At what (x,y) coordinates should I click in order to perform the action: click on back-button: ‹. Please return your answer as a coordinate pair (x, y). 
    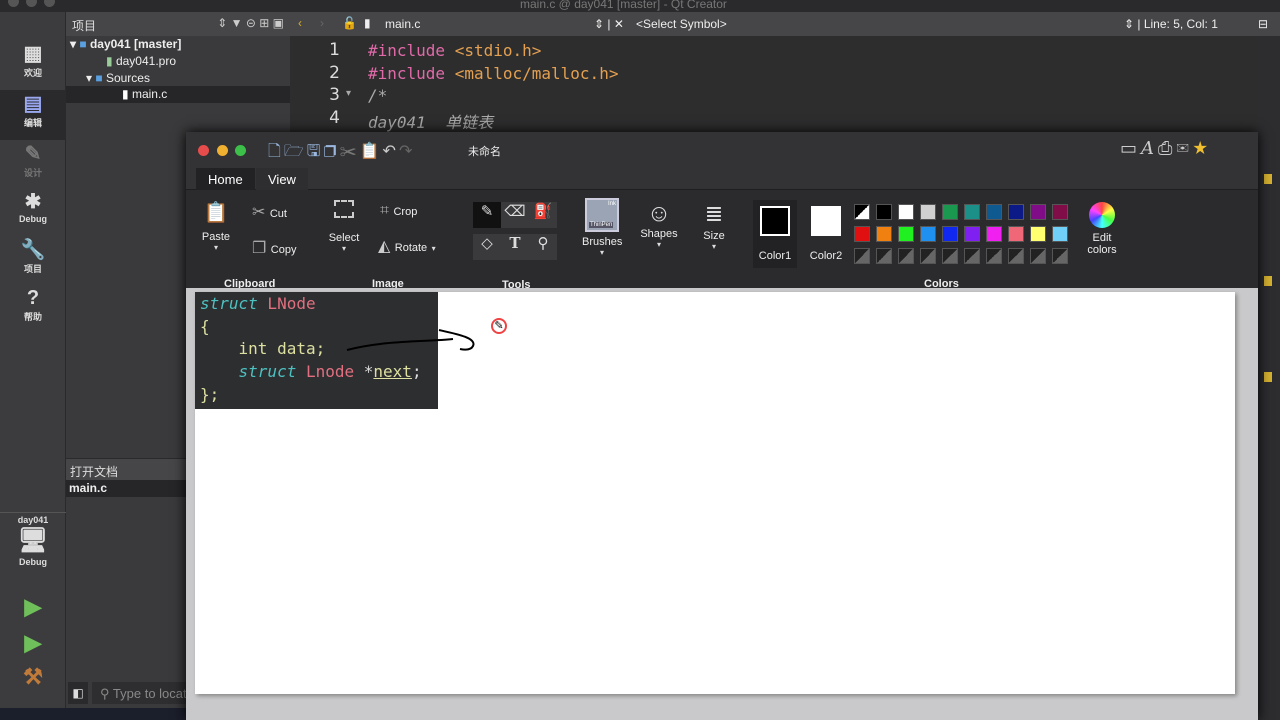
    Looking at the image, I should click on (300, 23).